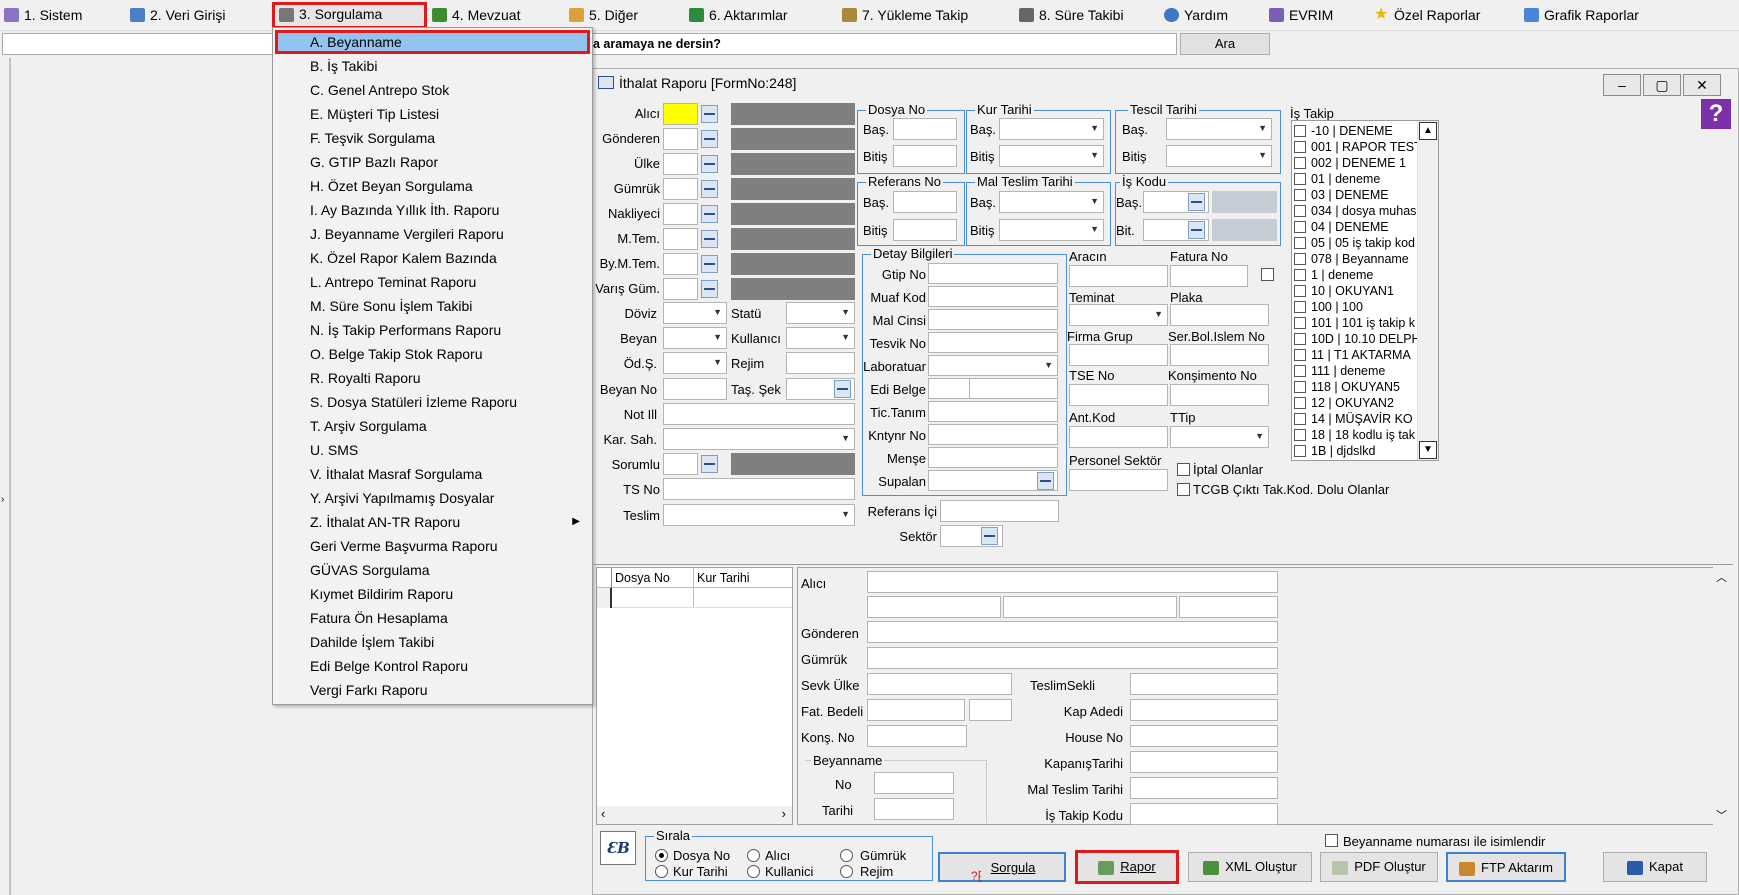 The height and width of the screenshot is (895, 1739). What do you see at coordinates (432, 114) in the screenshot?
I see `dropdown-item: E. Müşteri Tip Listesi` at bounding box center [432, 114].